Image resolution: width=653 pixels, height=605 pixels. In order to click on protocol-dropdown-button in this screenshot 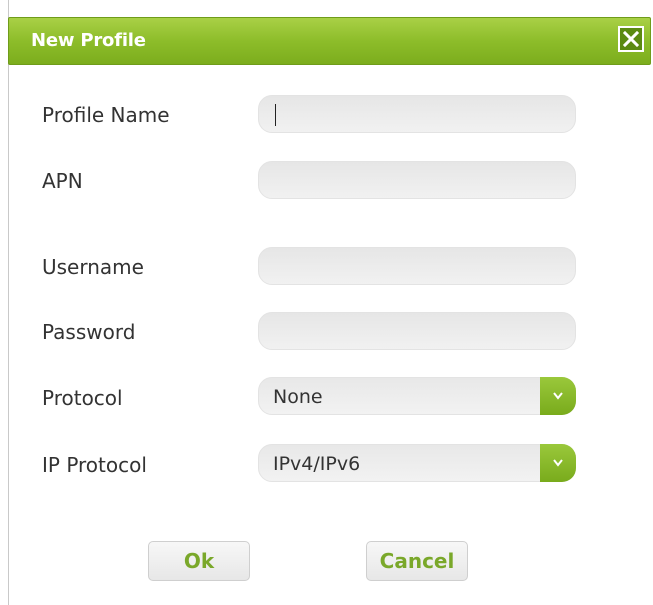, I will do `click(558, 396)`.